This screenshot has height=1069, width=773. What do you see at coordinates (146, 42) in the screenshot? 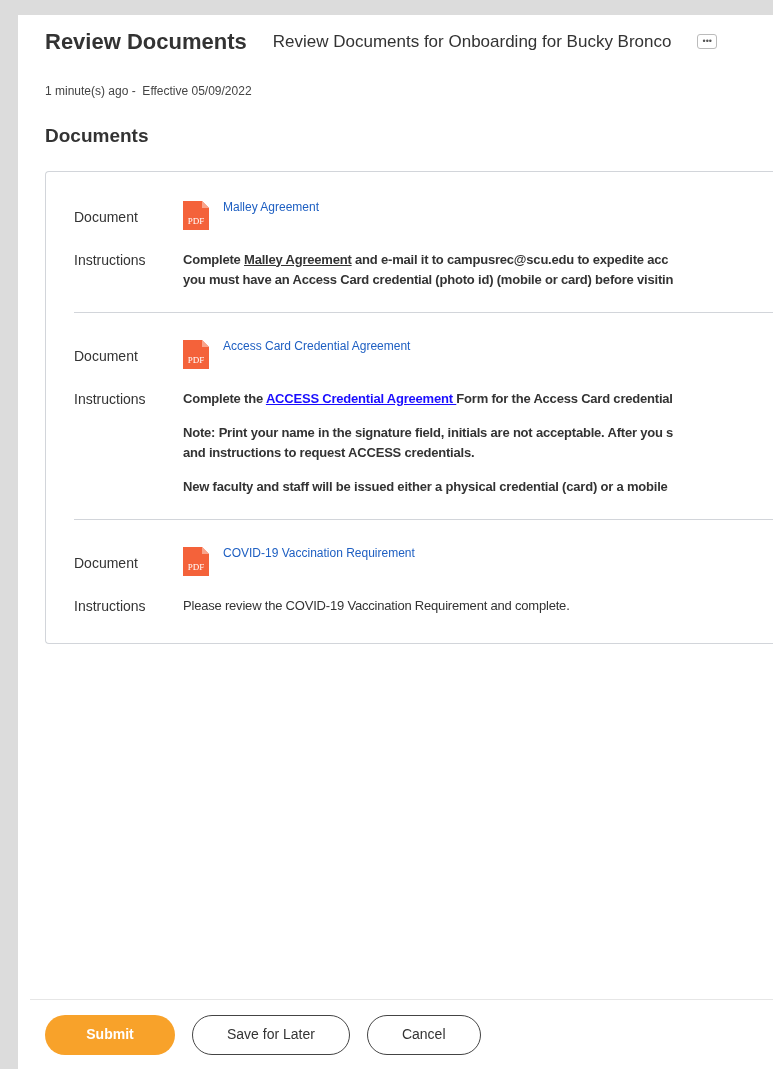
I see `page-title: Review Documents` at bounding box center [146, 42].